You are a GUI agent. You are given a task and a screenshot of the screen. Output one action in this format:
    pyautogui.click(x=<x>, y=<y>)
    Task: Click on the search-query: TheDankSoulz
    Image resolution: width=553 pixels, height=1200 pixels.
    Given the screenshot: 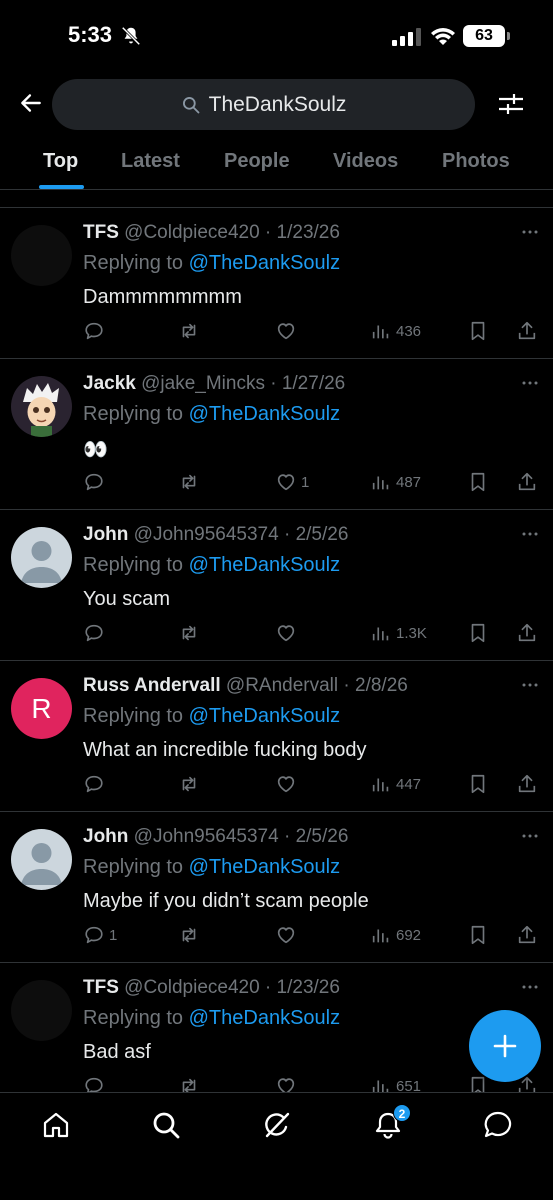 What is the action you would take?
    pyautogui.click(x=277, y=104)
    